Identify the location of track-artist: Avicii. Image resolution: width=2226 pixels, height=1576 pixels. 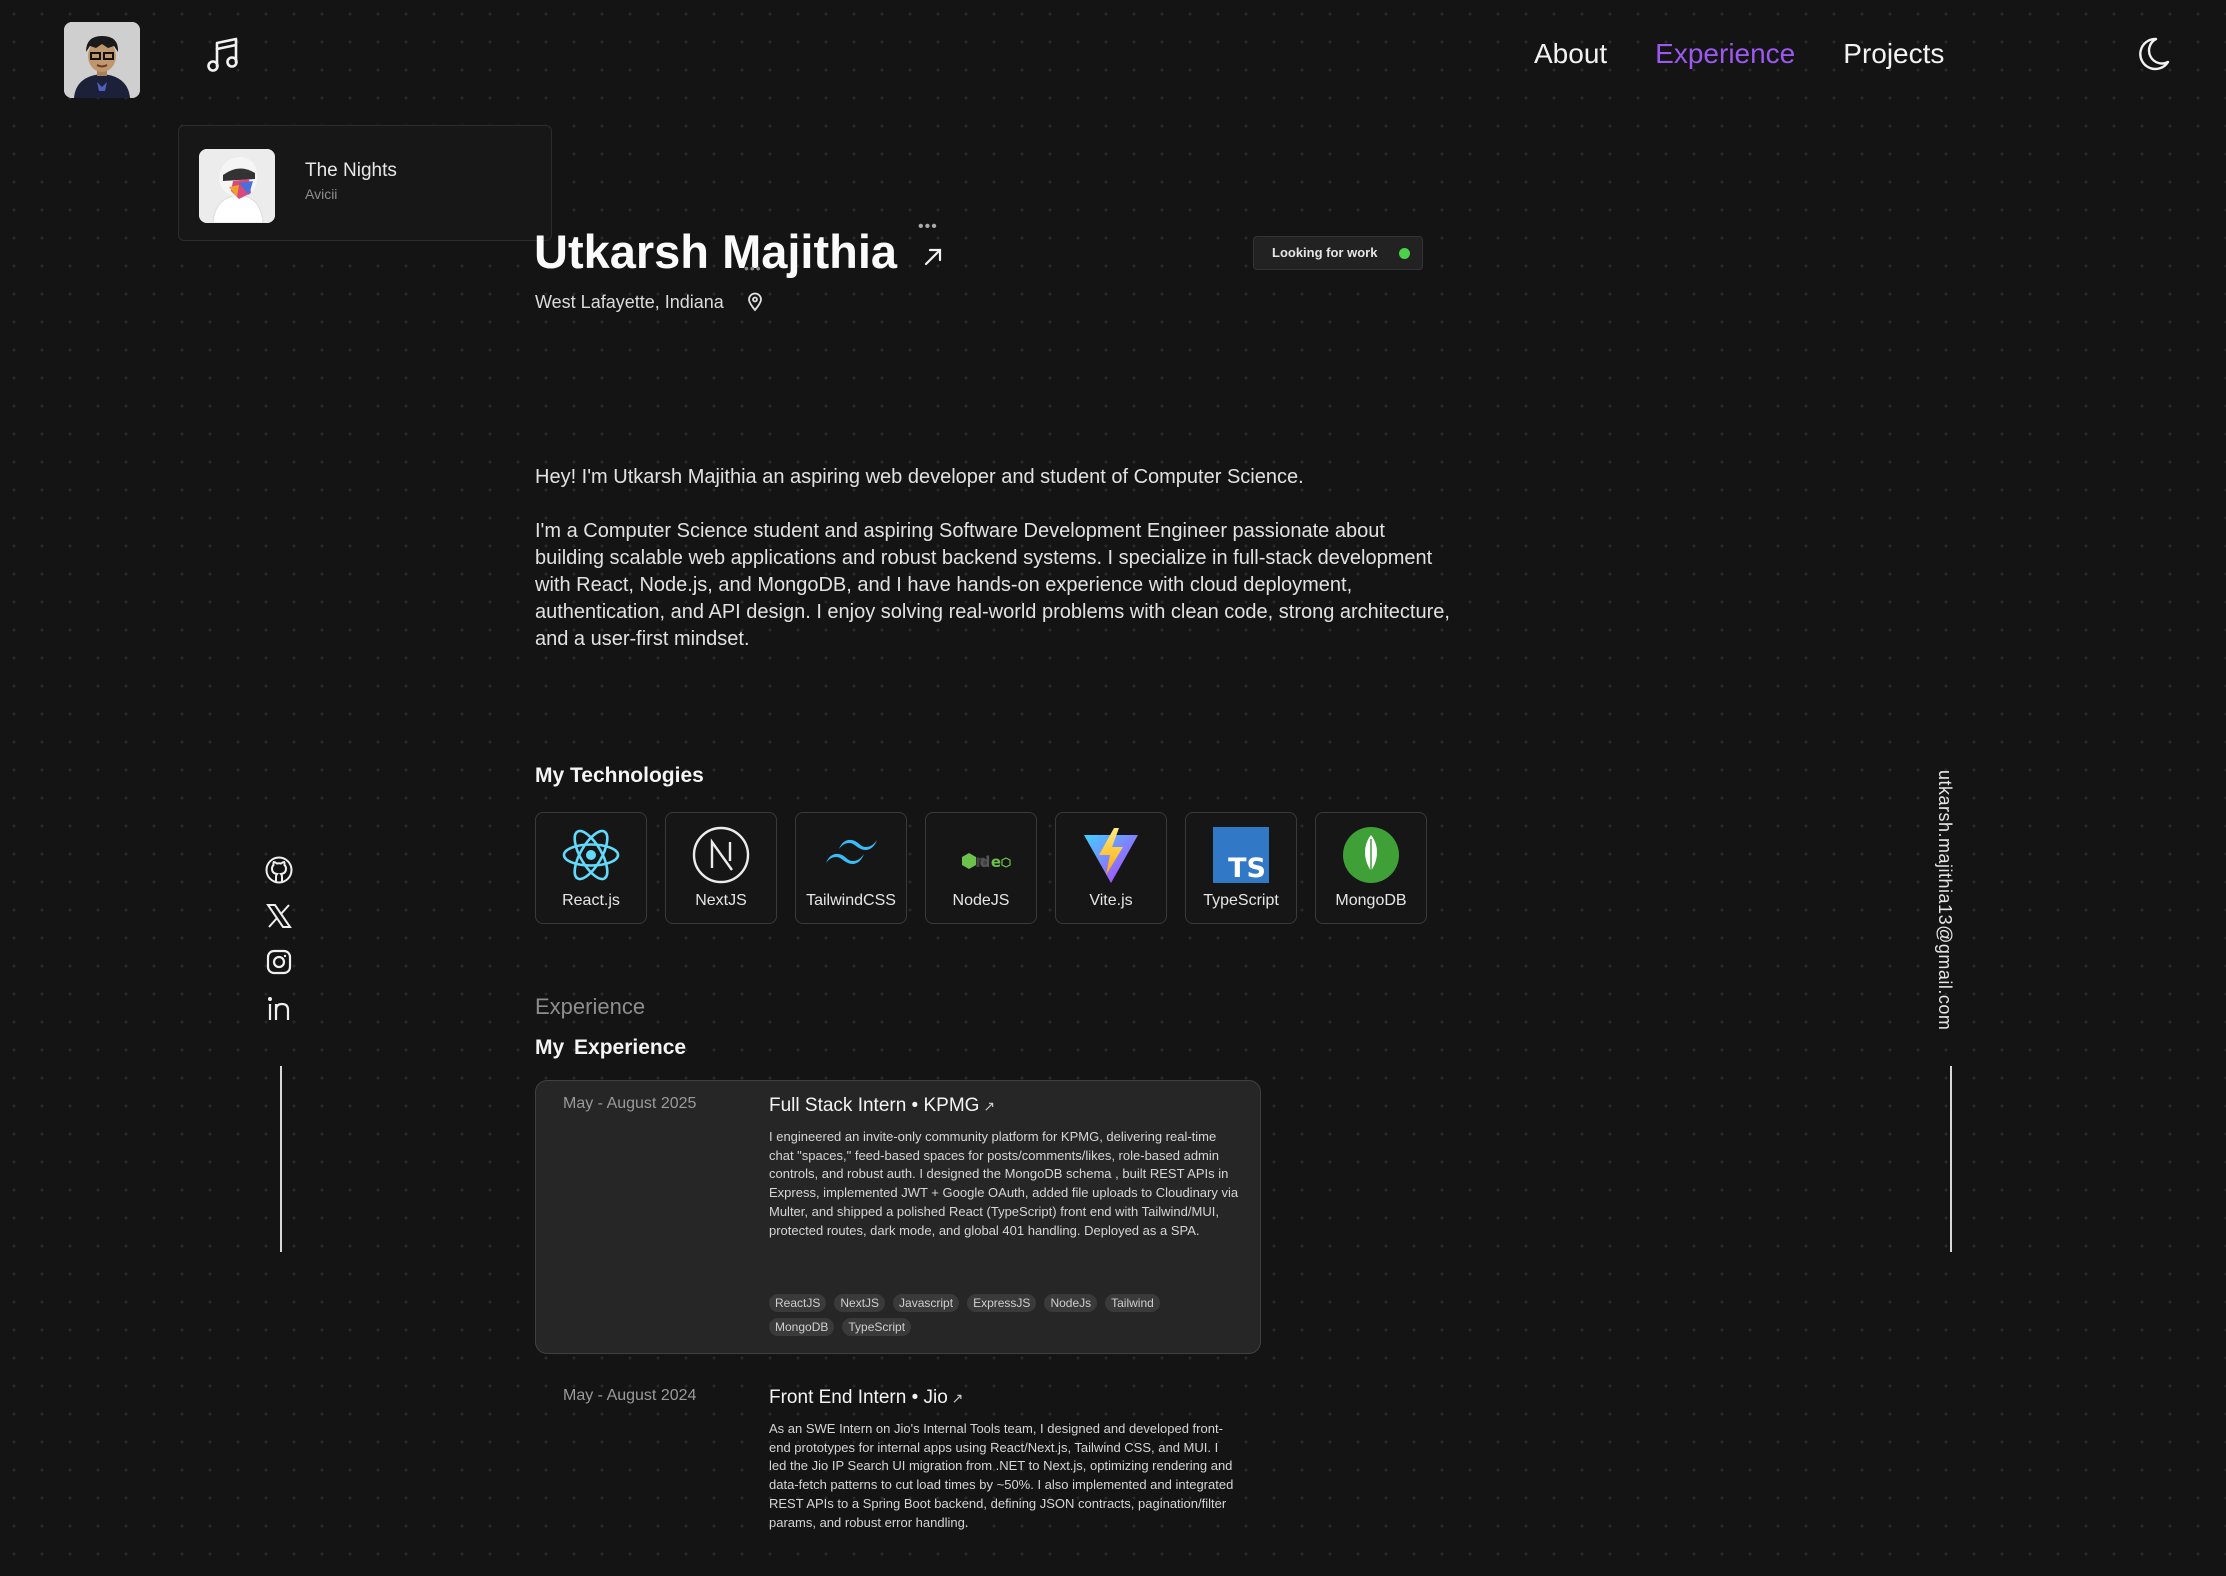
(321, 194).